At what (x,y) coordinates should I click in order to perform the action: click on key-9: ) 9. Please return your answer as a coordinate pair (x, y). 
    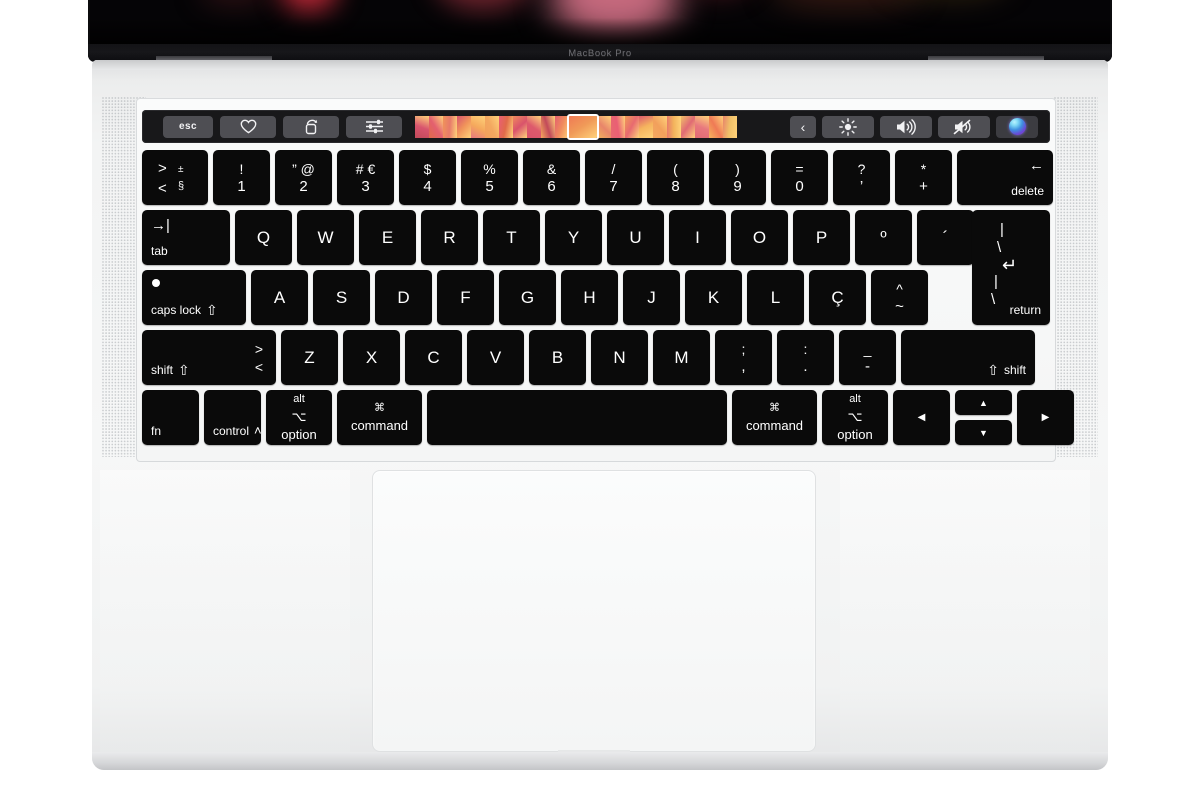
    Looking at the image, I should click on (737, 177).